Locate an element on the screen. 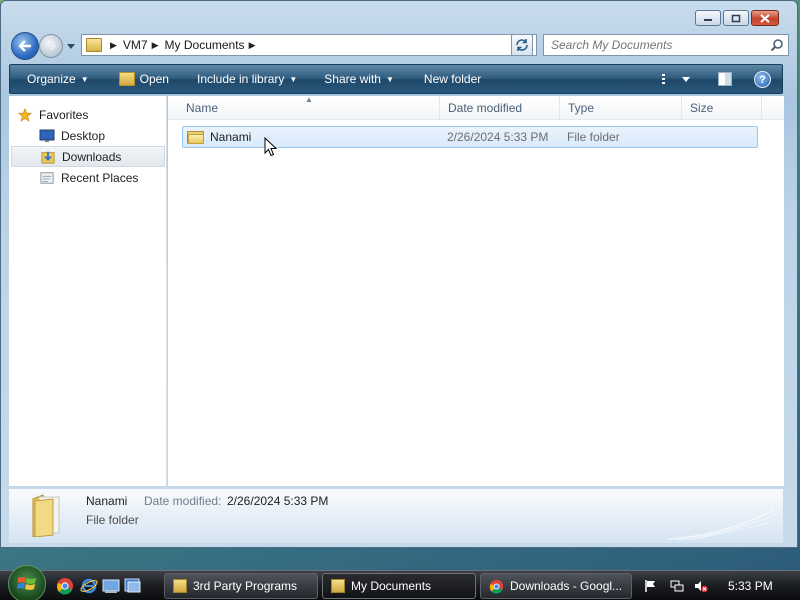 Image resolution: width=800 pixels, height=600 pixels. navigation-row: ▶ VM7 ▶ My Documents ▶ is located at coordinates (400, 46).